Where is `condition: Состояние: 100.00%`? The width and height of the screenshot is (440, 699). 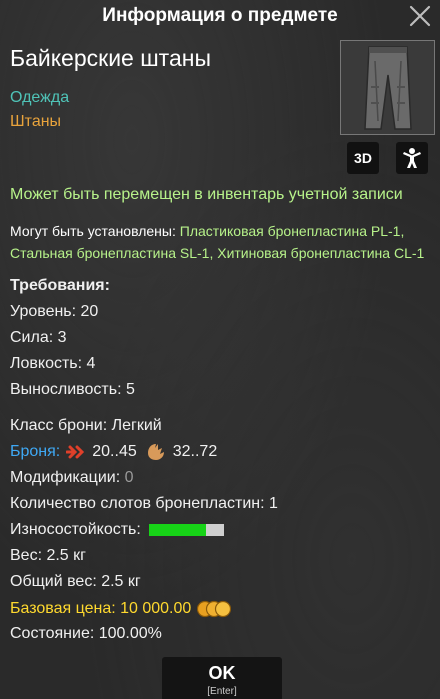
condition: Состояние: 100.00% is located at coordinates (86, 633).